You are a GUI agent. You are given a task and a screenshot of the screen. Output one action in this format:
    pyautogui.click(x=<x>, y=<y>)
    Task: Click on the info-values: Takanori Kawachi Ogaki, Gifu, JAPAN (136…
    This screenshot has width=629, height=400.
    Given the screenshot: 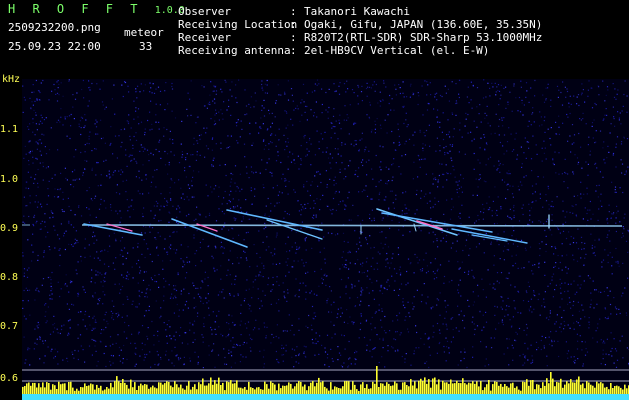 What is the action you would take?
    pyautogui.click(x=423, y=31)
    